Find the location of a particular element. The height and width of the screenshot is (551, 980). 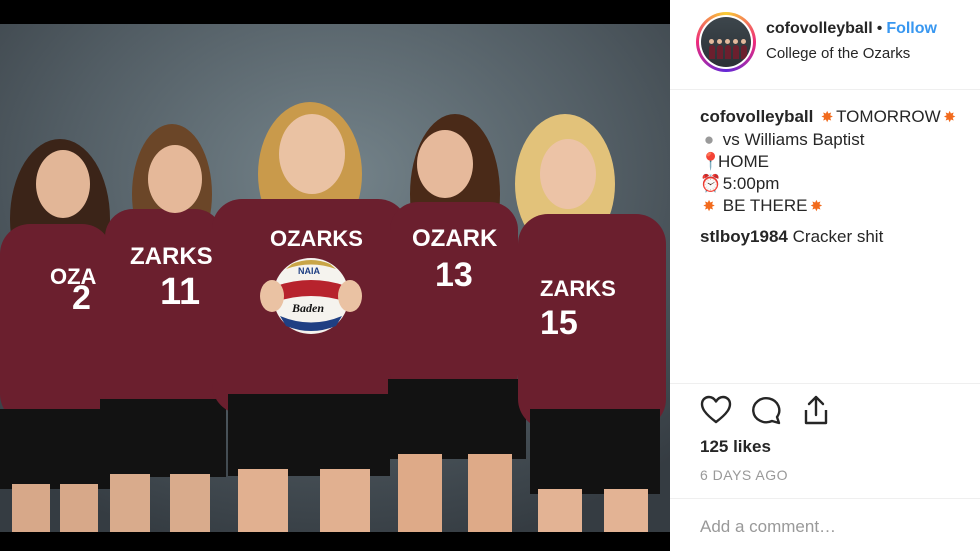

like-button is located at coordinates (717, 411).